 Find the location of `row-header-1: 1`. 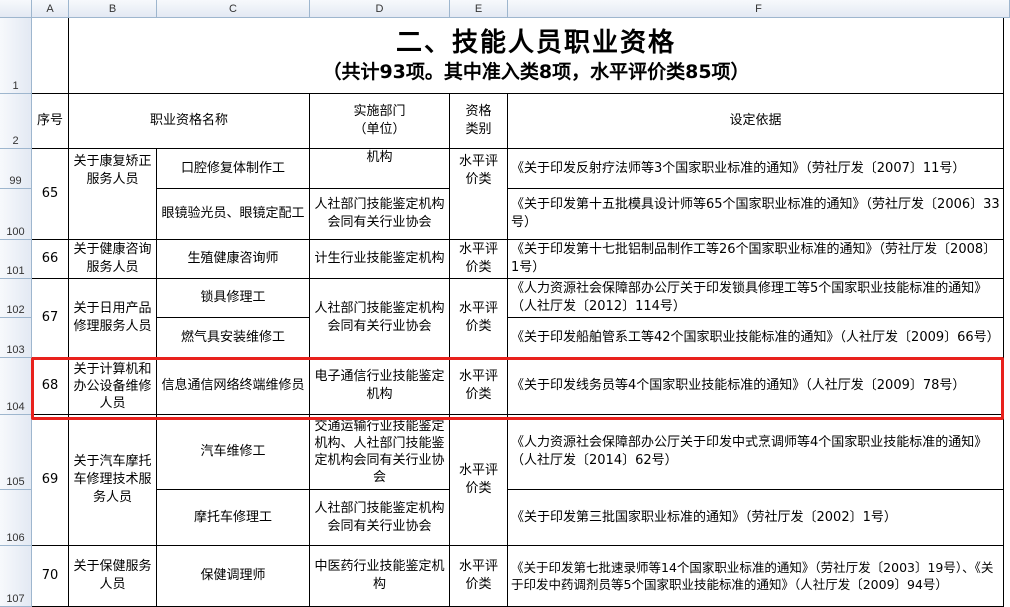

row-header-1: 1 is located at coordinates (16, 56).